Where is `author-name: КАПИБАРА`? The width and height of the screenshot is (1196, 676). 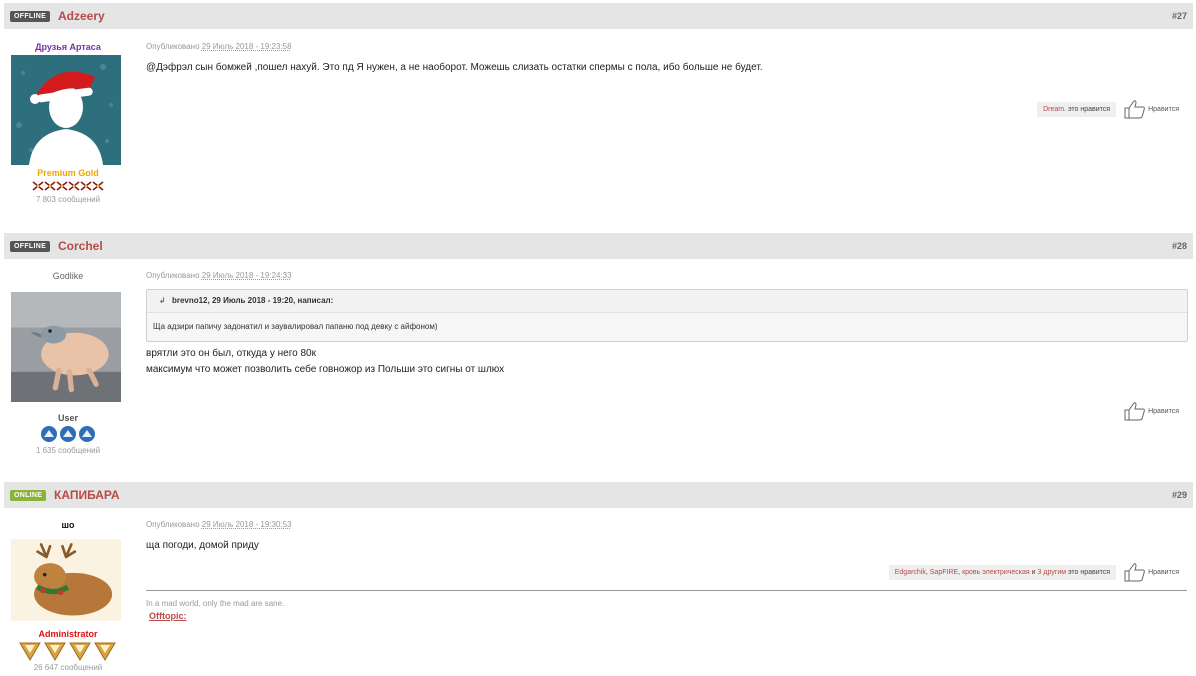 author-name: КАПИБАРА is located at coordinates (87, 495).